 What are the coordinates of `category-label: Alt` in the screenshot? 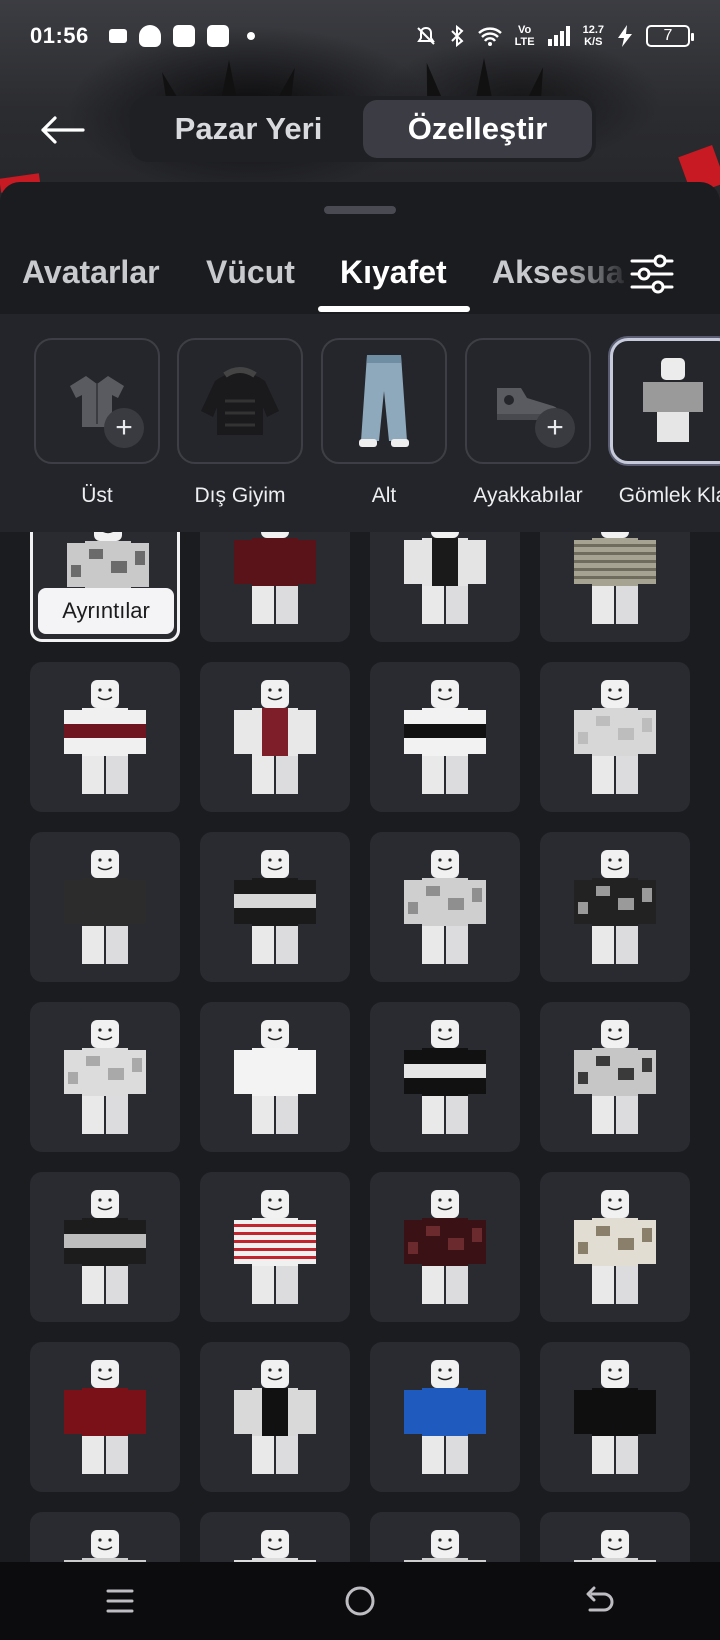 It's located at (384, 495).